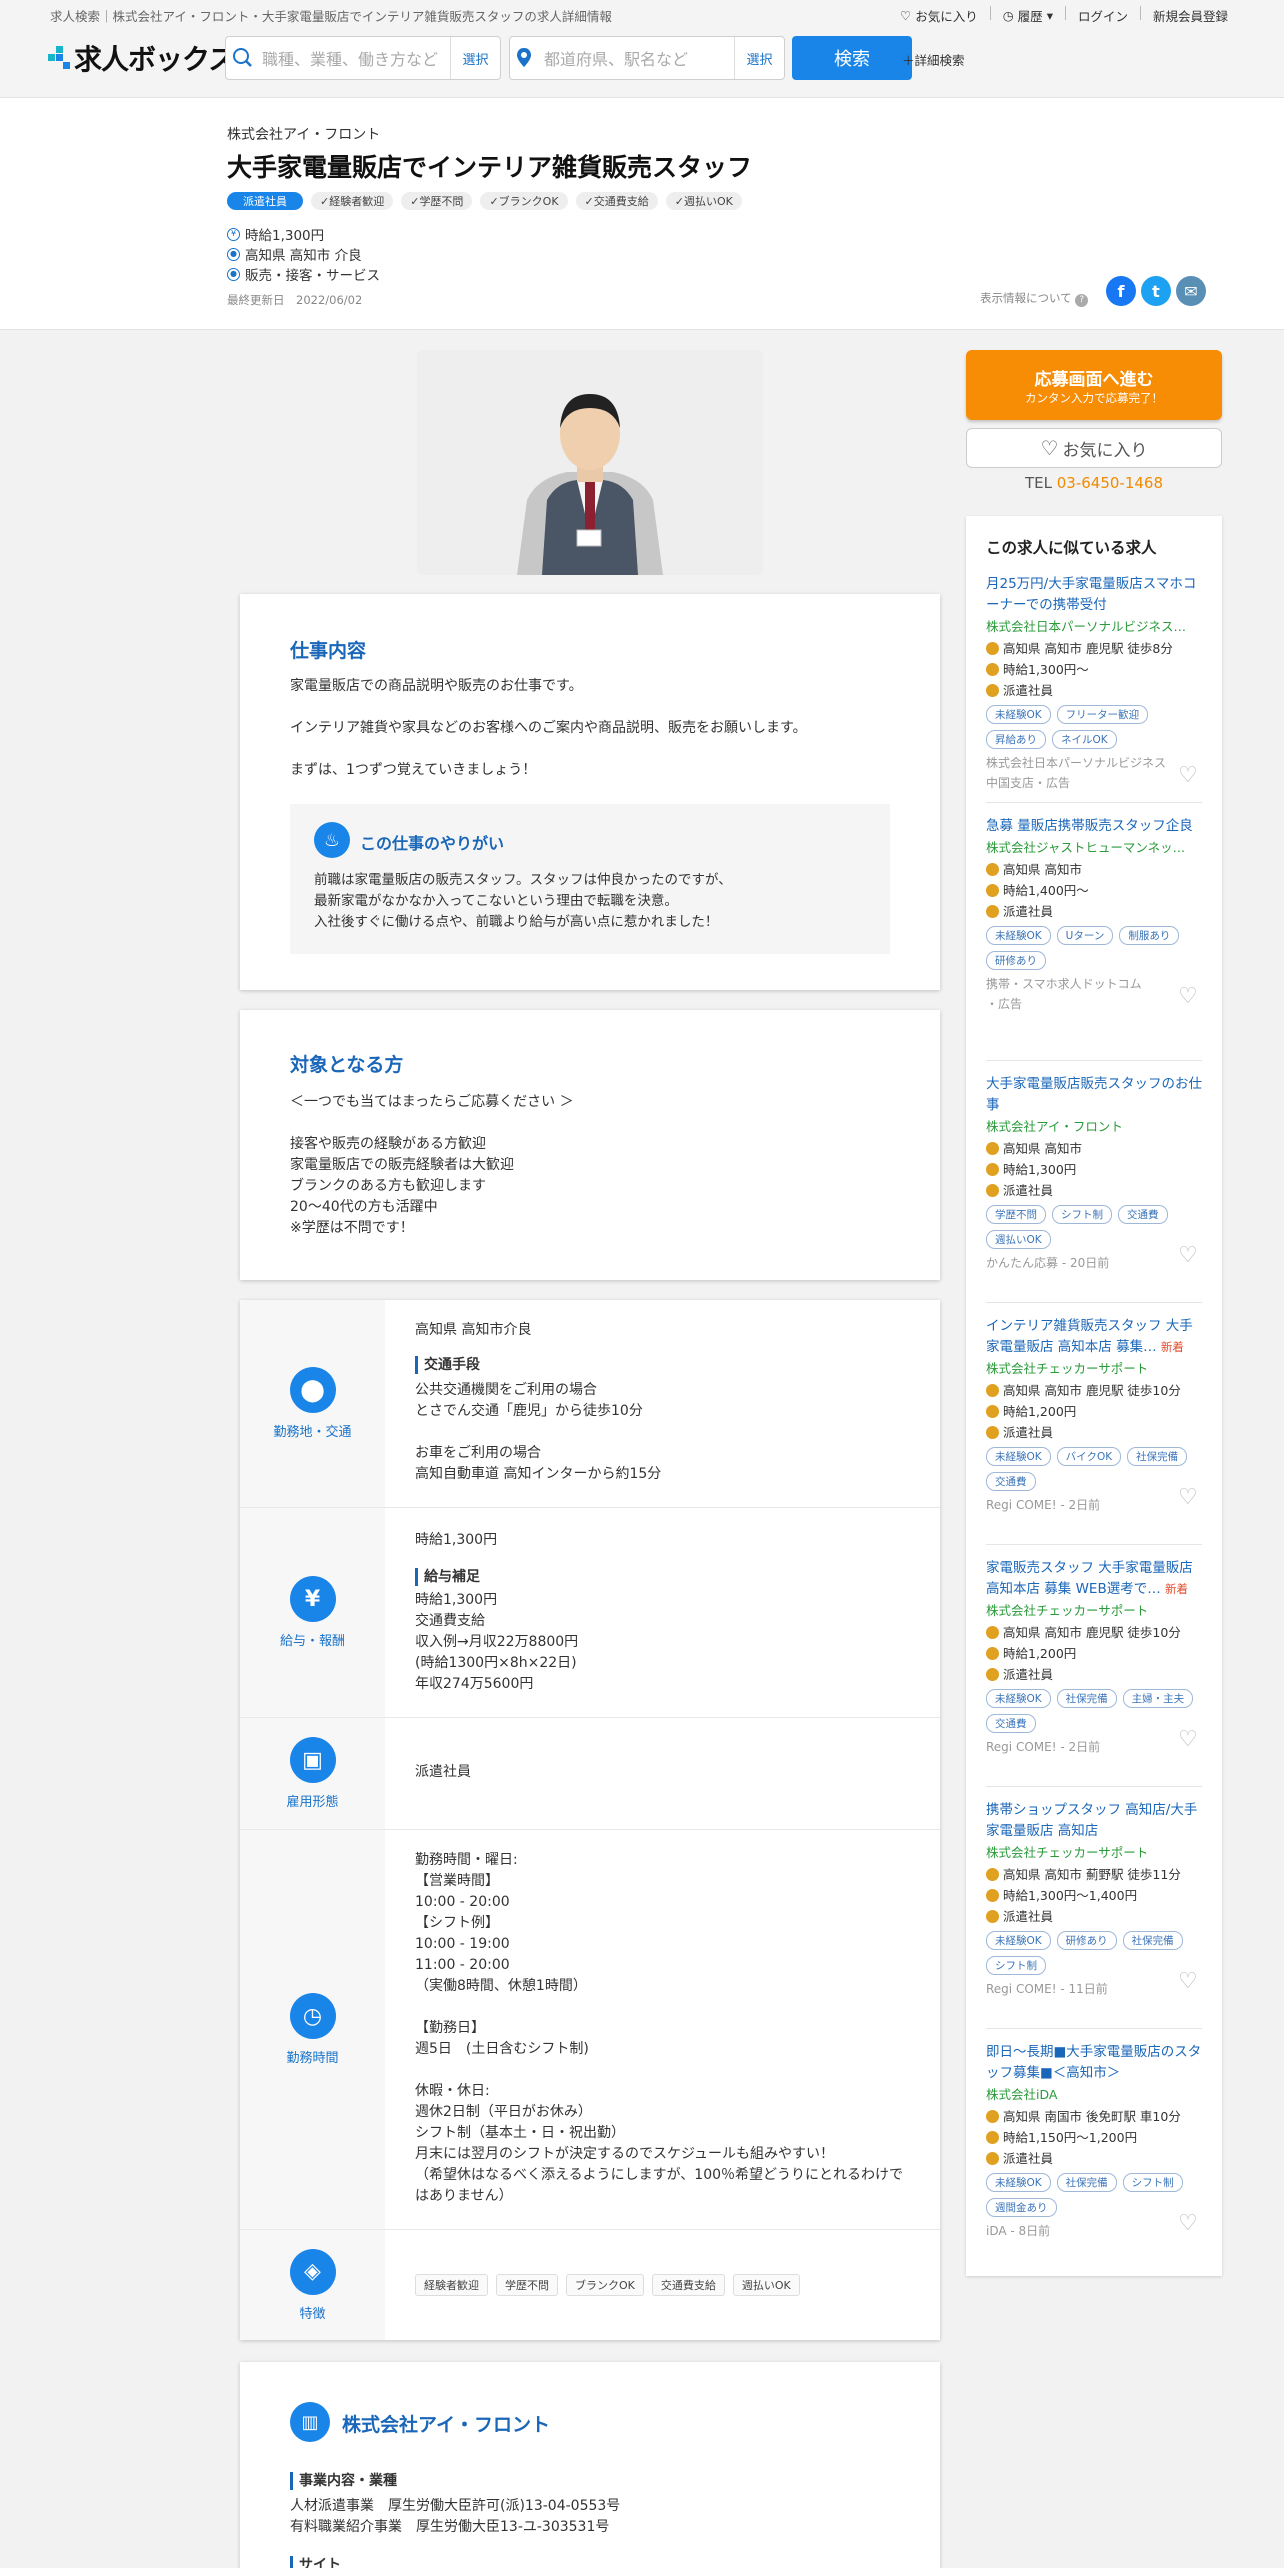  I want to click on similar-job-chip: 週払いOK, so click(1018, 1239).